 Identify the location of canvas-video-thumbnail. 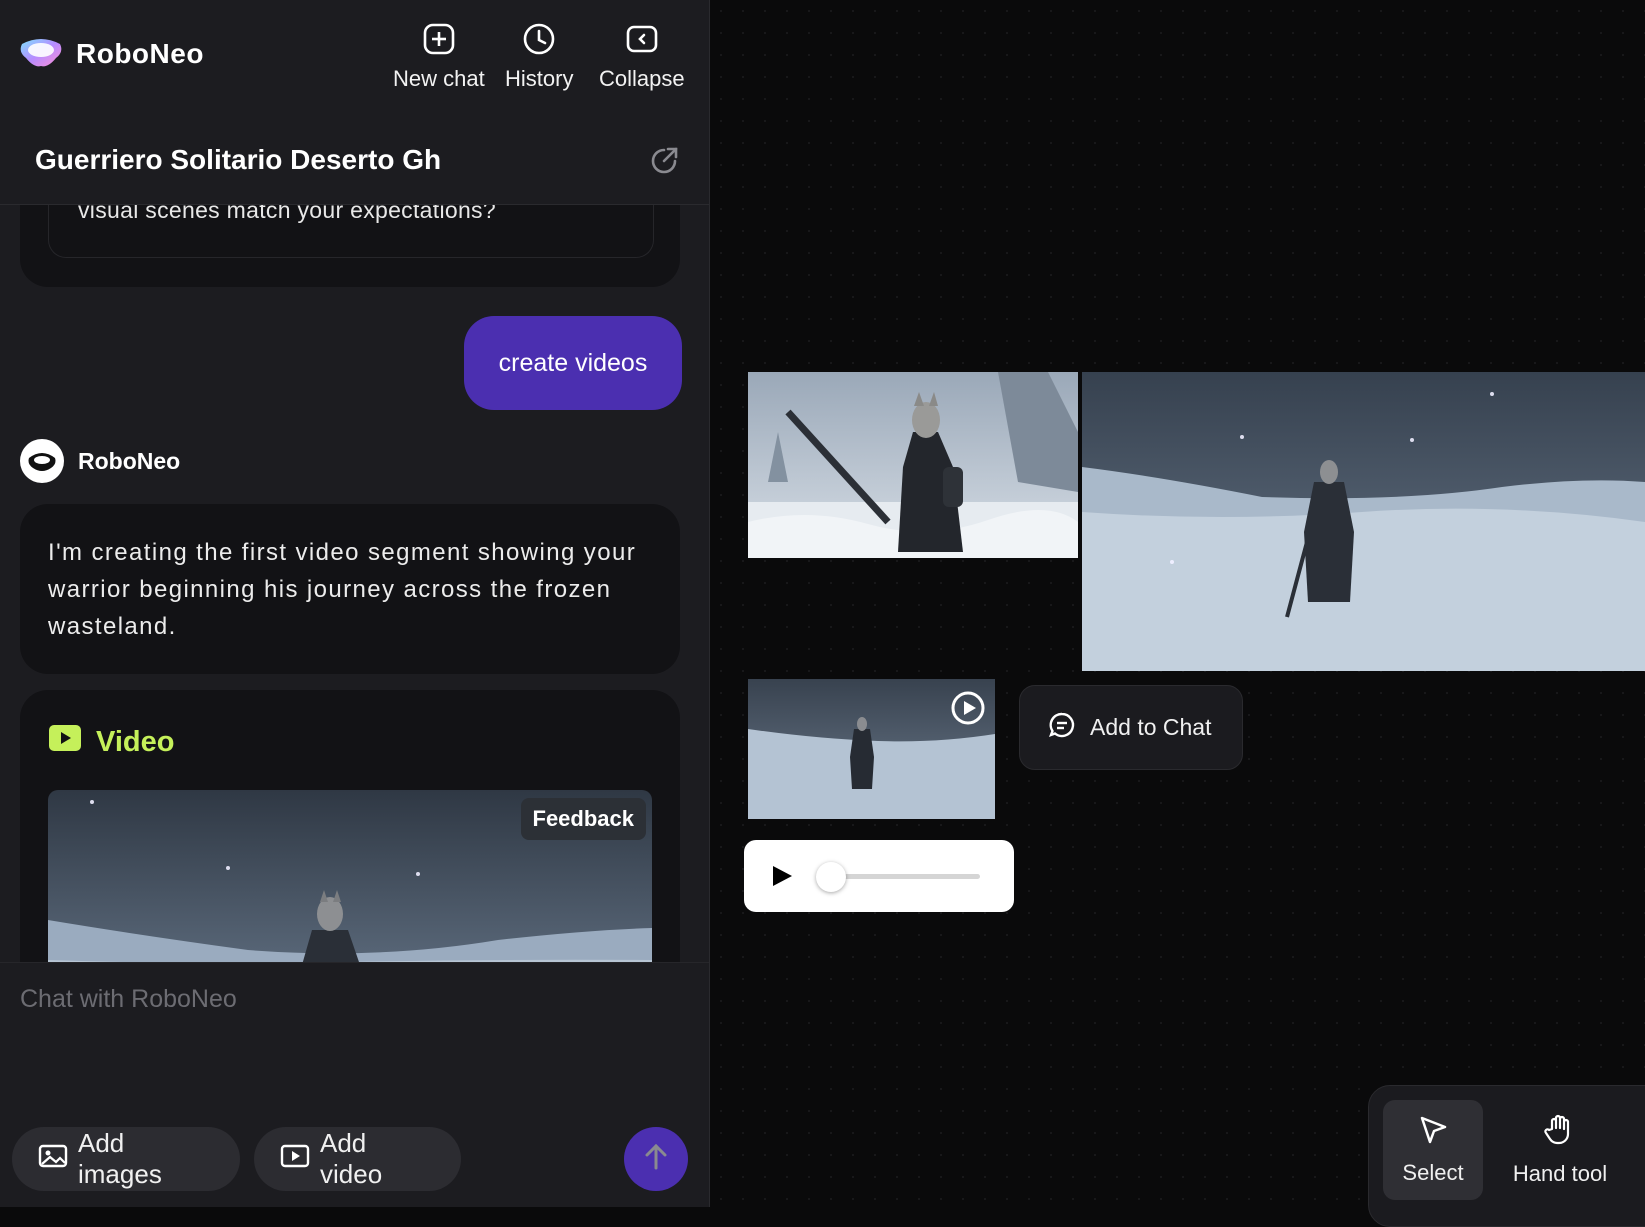
(871, 749).